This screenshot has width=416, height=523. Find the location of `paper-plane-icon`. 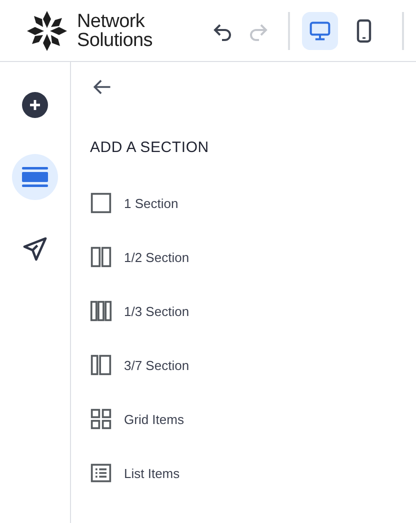

paper-plane-icon is located at coordinates (35, 249).